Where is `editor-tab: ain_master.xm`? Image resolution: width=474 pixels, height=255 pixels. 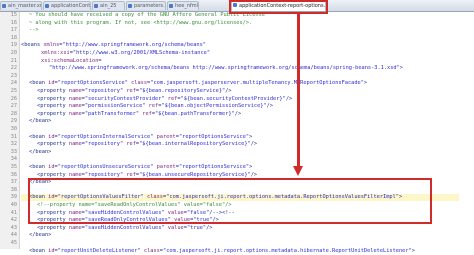 editor-tab: ain_master.xm is located at coordinates (21, 5).